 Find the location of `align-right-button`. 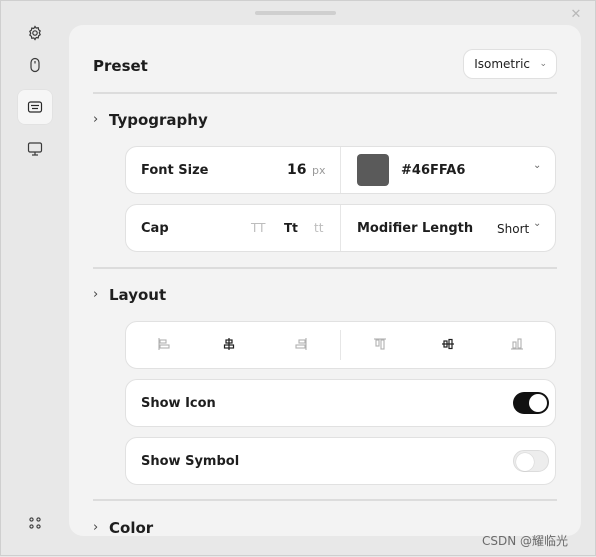

align-right-button is located at coordinates (301, 344).